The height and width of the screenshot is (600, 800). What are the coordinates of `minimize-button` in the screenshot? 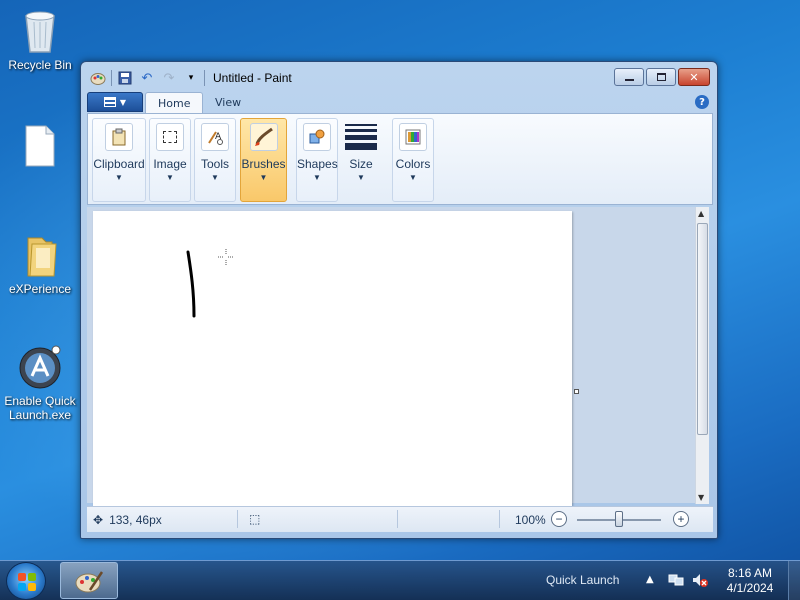 It's located at (629, 77).